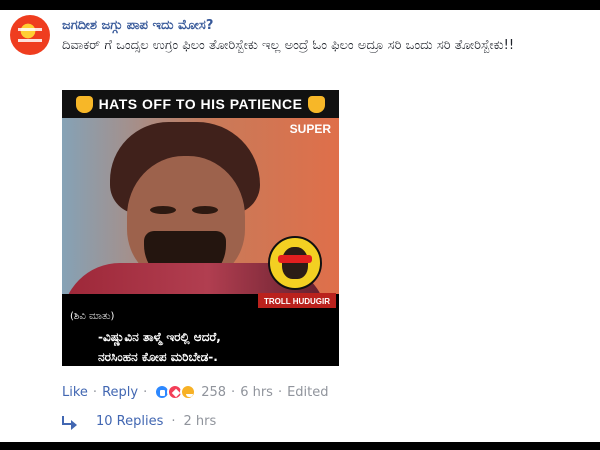 This screenshot has width=600, height=450. Describe the element at coordinates (256, 392) in the screenshot. I see `comment-time: 6 hrs` at that location.